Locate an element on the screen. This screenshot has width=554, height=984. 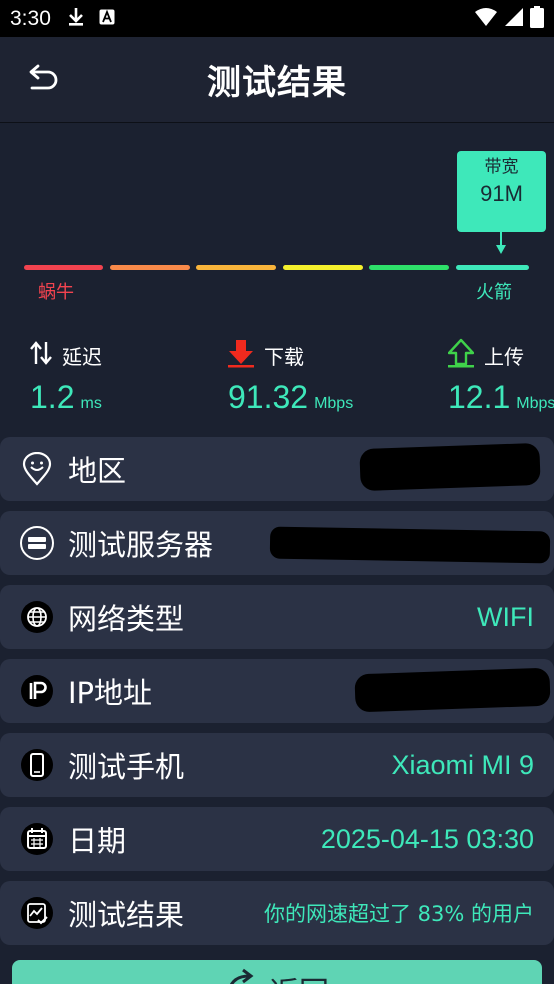
download-unit: Mbps is located at coordinates (334, 403).